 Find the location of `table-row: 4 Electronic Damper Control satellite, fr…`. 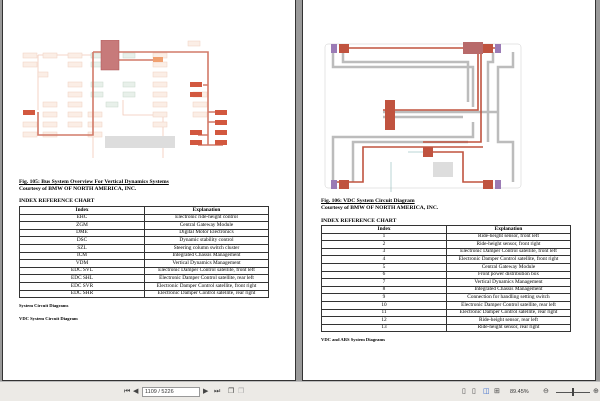

table-row: 4 Electronic Damper Control satellite, fr… is located at coordinates (446, 259).